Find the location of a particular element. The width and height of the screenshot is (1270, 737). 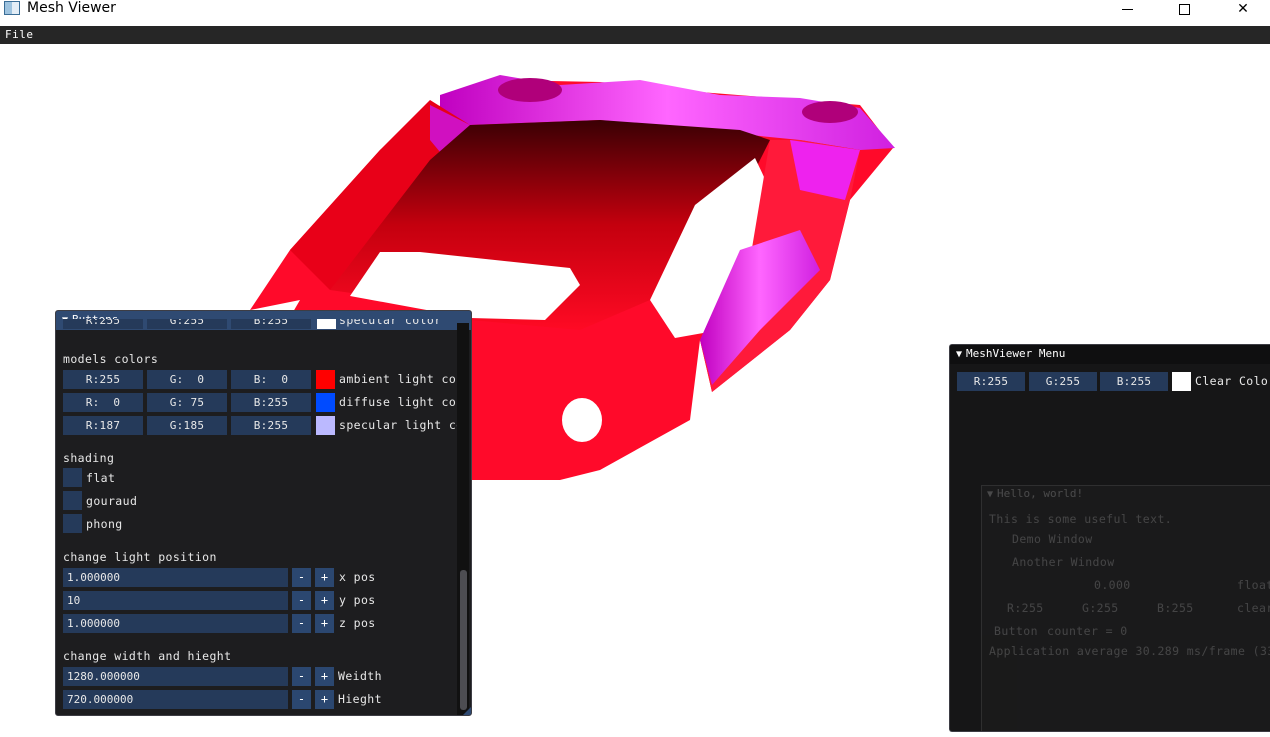

shading-label: shading is located at coordinates (89, 458).